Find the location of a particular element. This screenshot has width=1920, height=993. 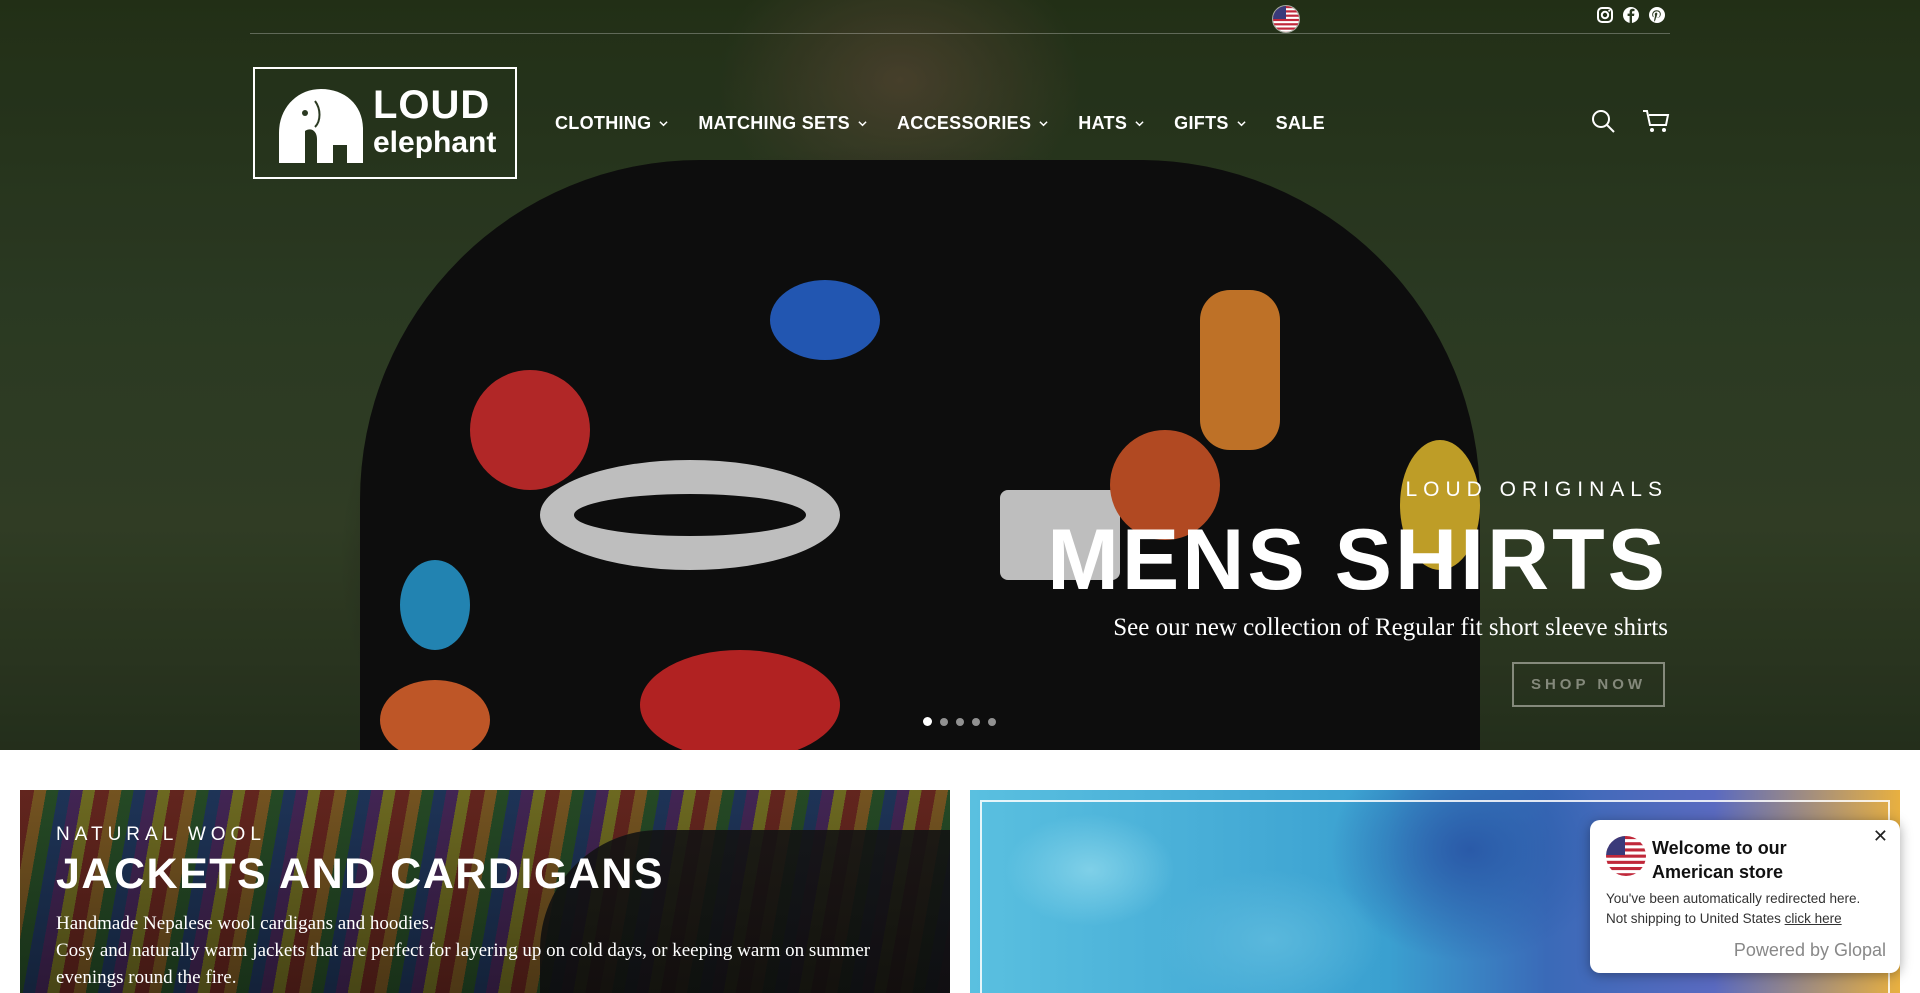

powered-by-glopal: Powered by Glopal is located at coordinates (1809, 950).